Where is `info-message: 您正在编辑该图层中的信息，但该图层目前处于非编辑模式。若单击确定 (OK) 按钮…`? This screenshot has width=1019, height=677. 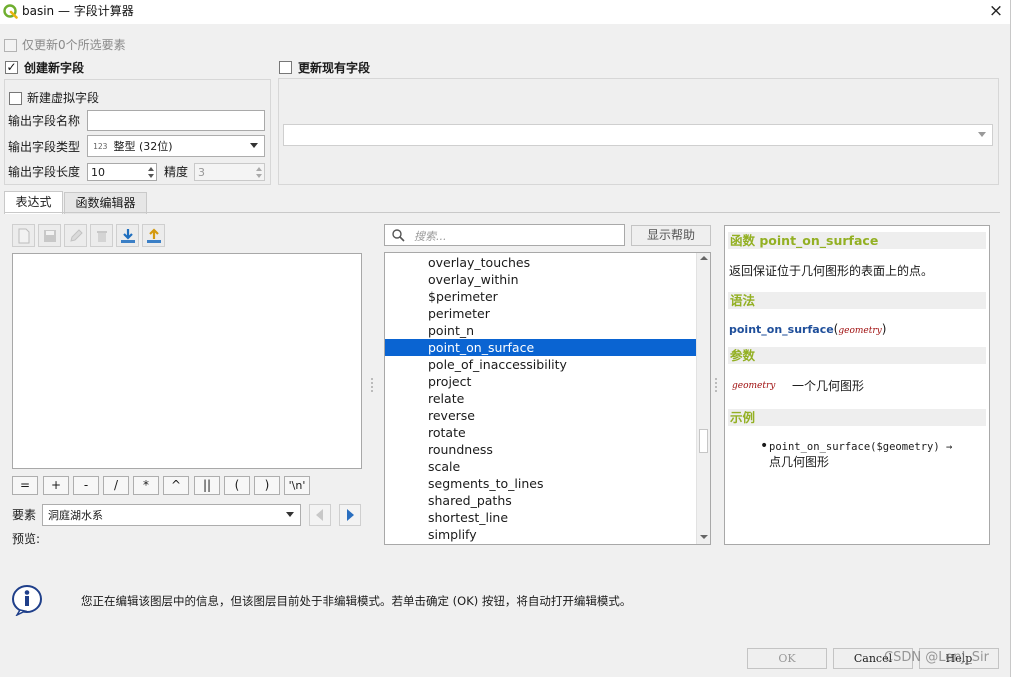
info-message: 您正在编辑该图层中的信息，但该图层目前处于非编辑模式。若单击确定 (OK) 按钮… is located at coordinates (356, 601).